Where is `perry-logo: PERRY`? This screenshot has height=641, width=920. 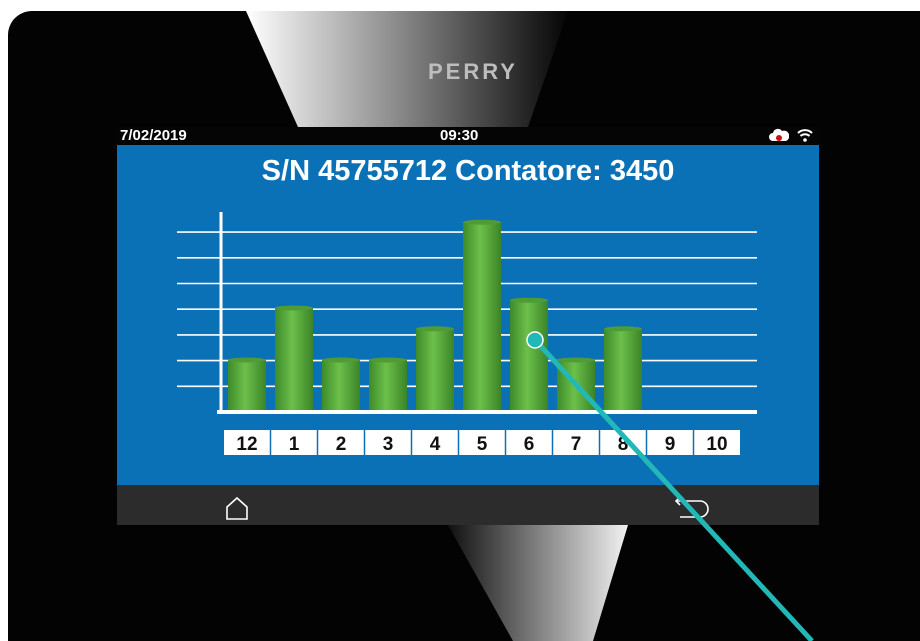
perry-logo: PERRY is located at coordinates (473, 71).